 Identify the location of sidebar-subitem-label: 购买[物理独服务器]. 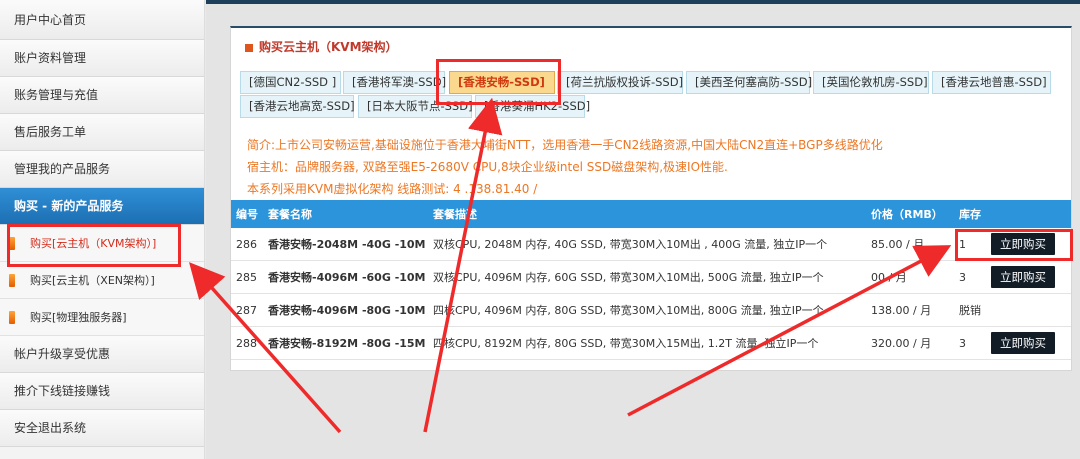
(78, 317).